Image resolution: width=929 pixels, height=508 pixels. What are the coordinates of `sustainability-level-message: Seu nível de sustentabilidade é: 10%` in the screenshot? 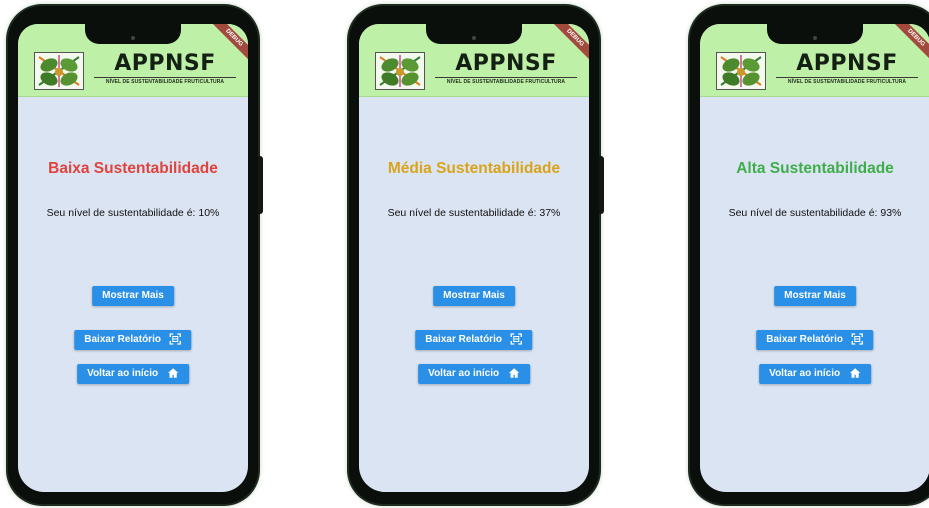 It's located at (133, 213).